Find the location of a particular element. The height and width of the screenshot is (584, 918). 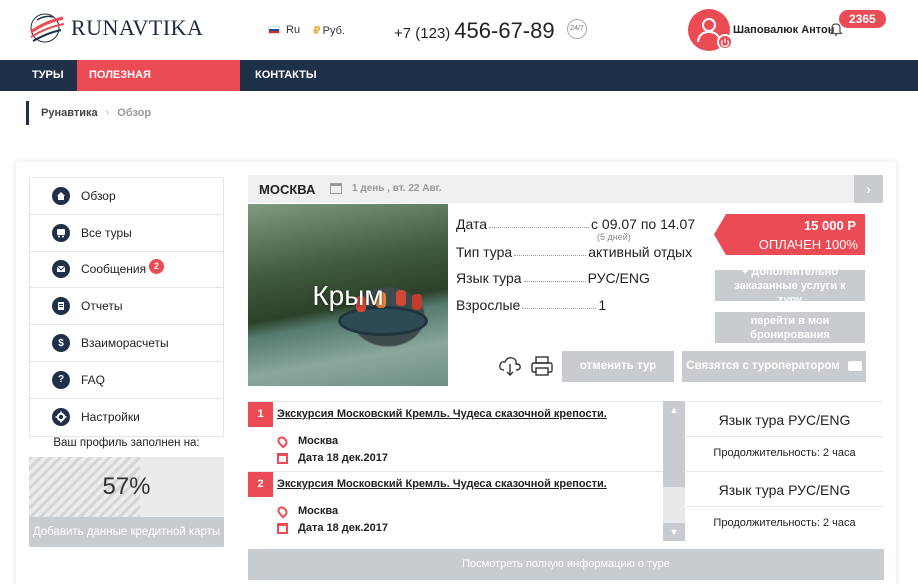

detail-adults: Взрослые 1 is located at coordinates (581, 305).